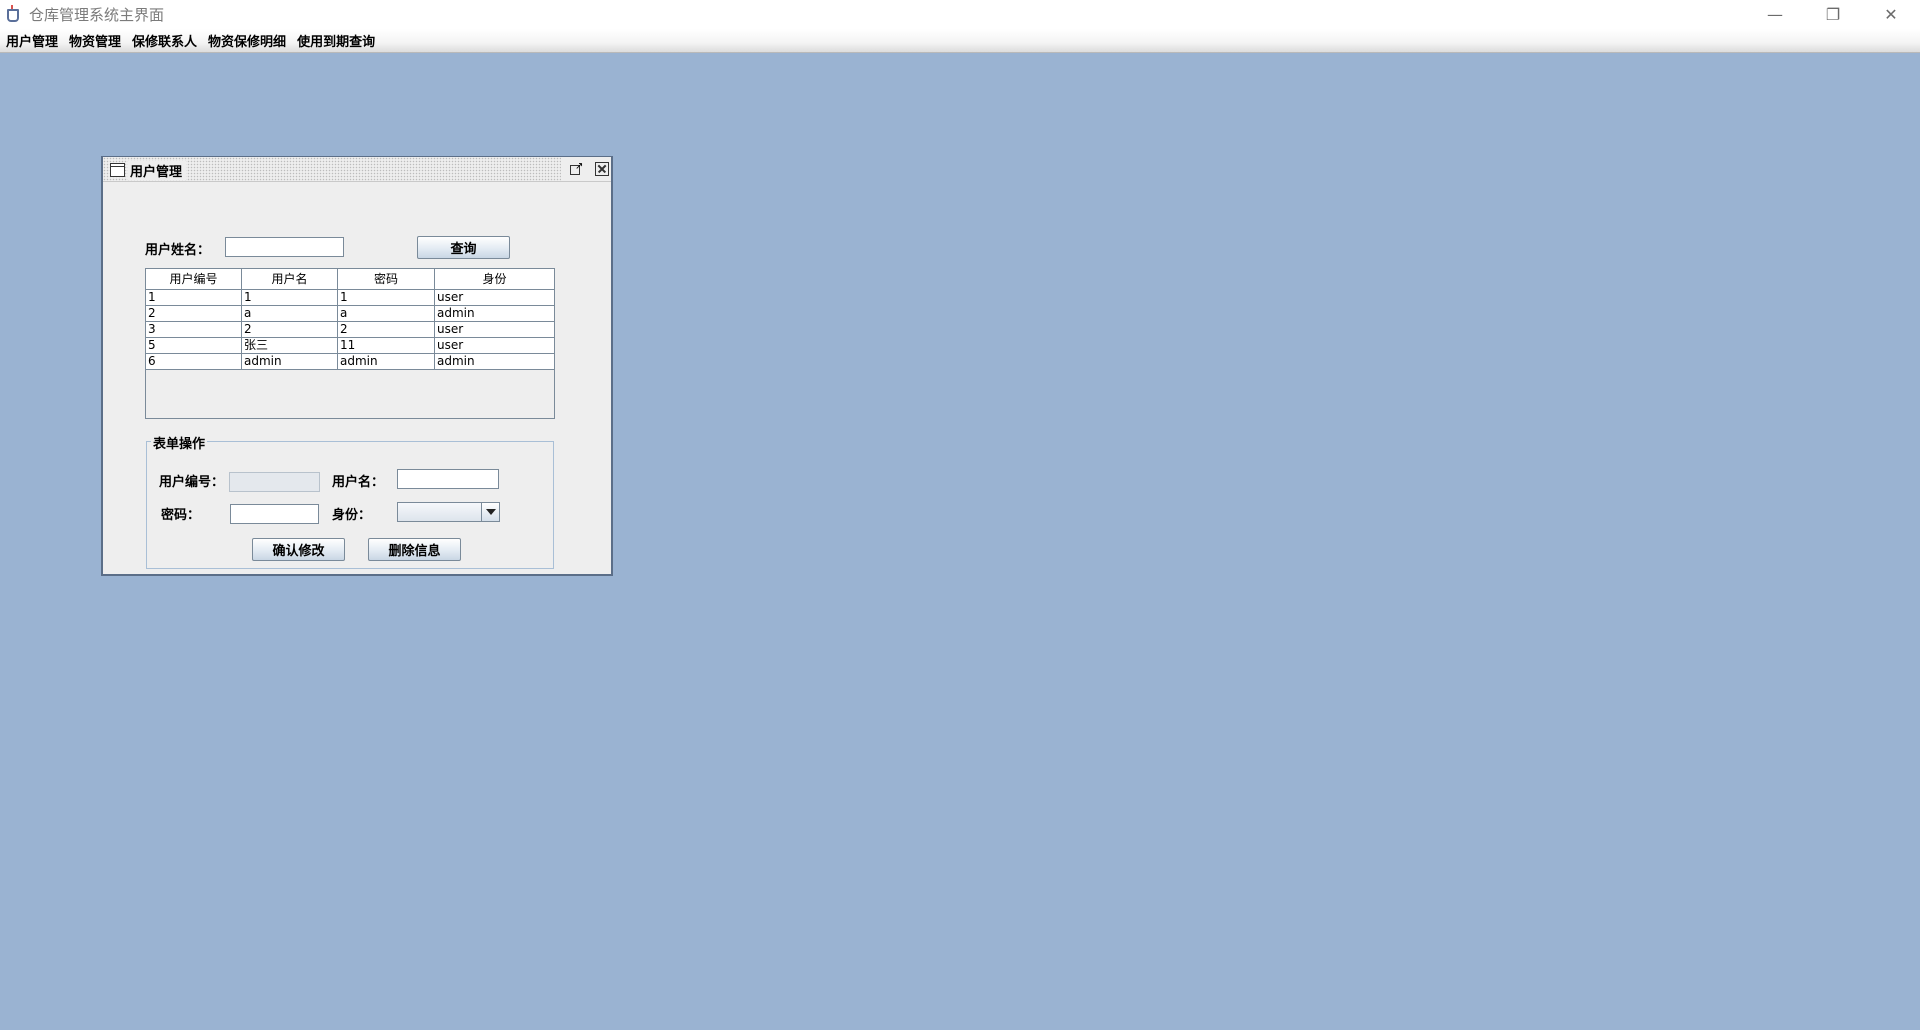 Image resolution: width=1920 pixels, height=1030 pixels. I want to click on menu-user-management: 用户管理, so click(33, 40).